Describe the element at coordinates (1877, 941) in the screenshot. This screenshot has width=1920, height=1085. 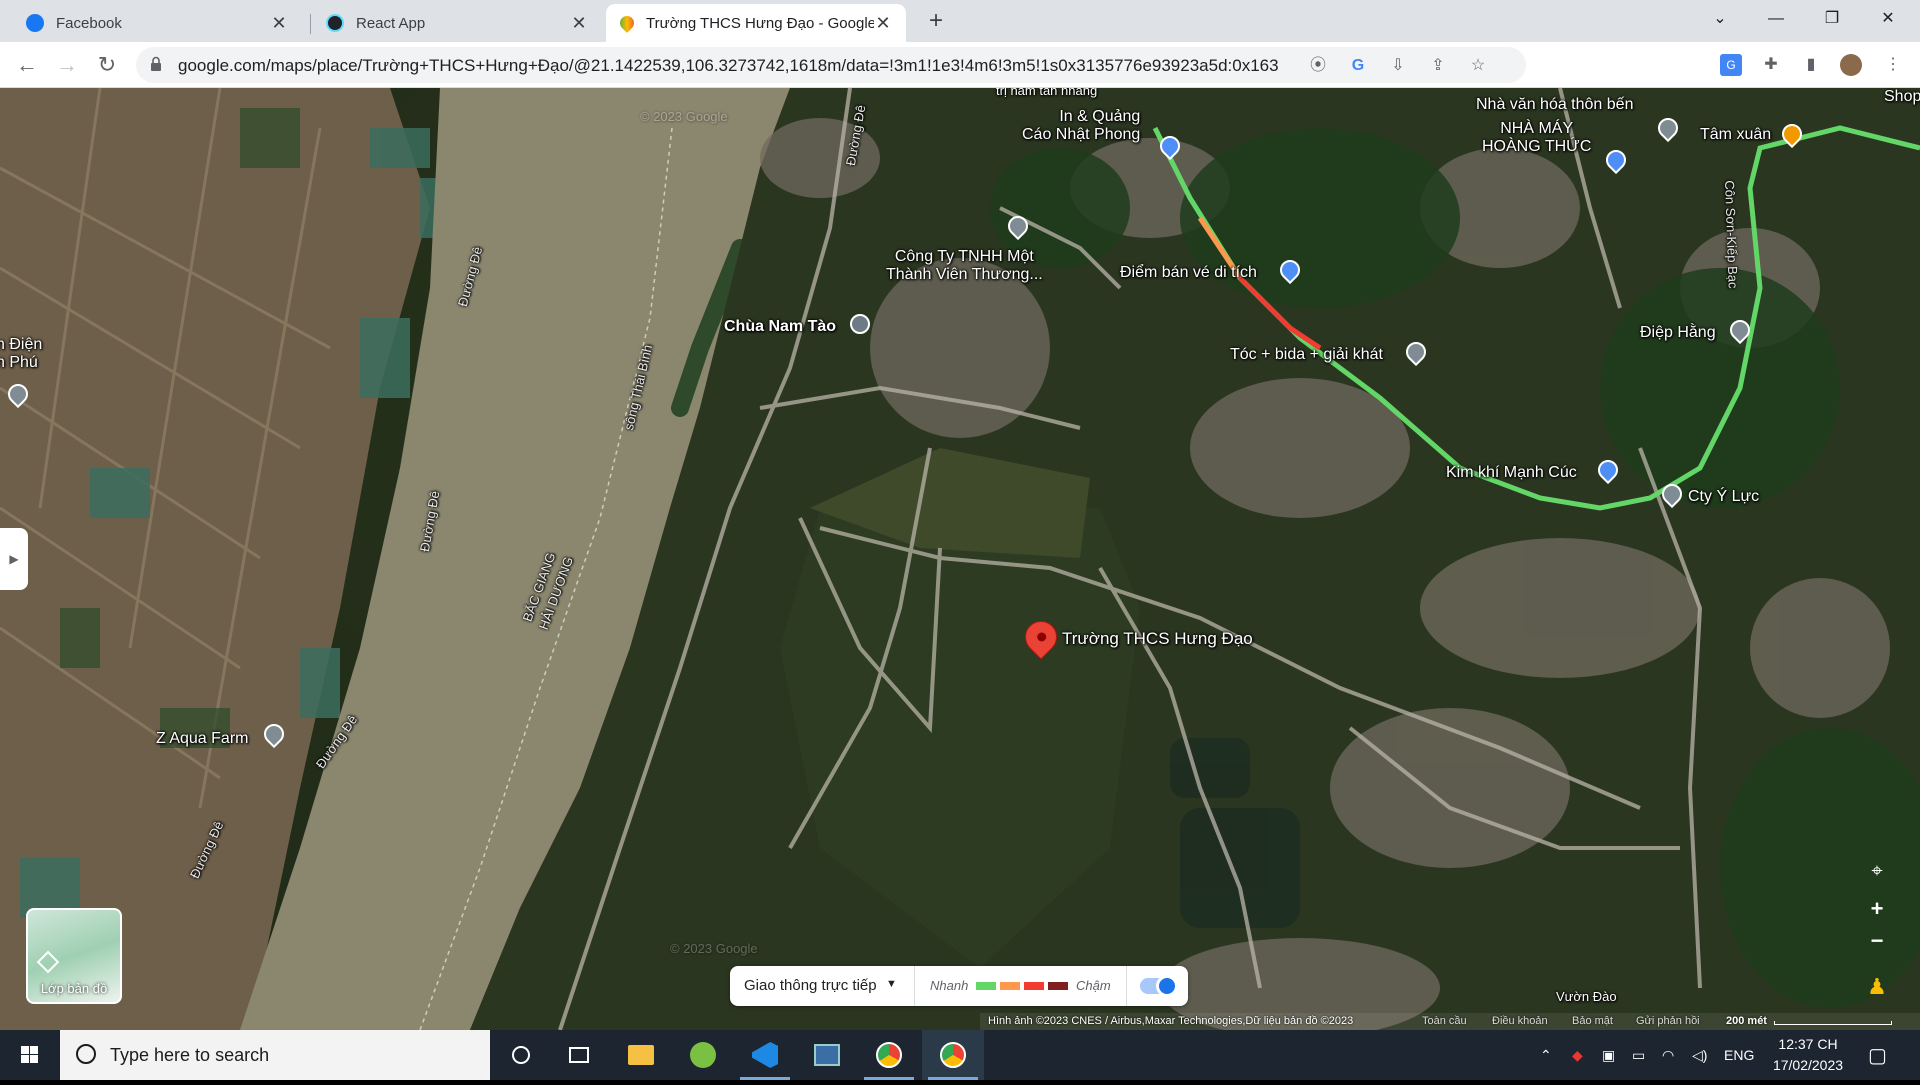
I see `zoom-out-button: −` at that location.